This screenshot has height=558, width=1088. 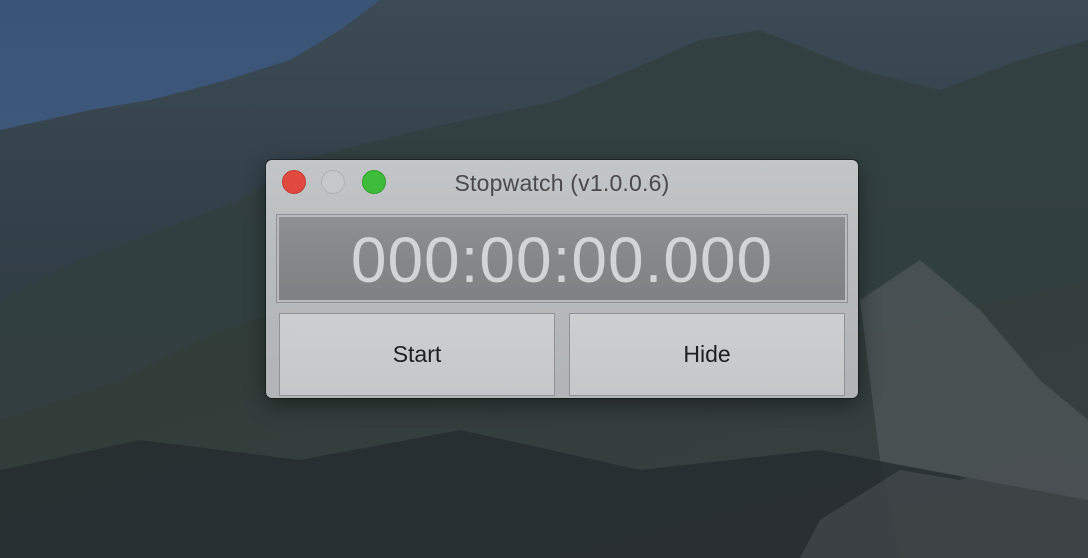 I want to click on hide-button: Hide, so click(x=707, y=354).